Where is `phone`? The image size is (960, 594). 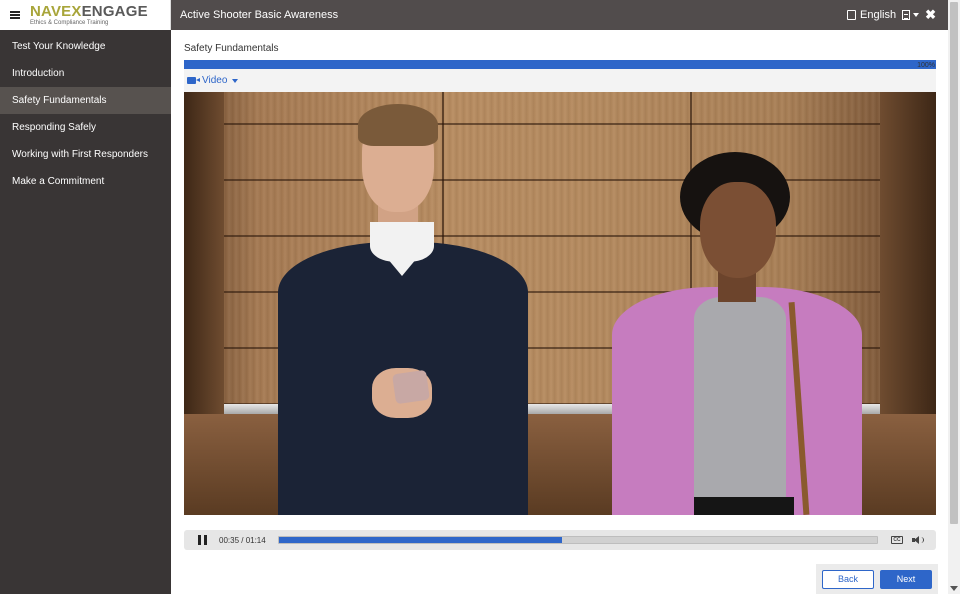 phone is located at coordinates (411, 387).